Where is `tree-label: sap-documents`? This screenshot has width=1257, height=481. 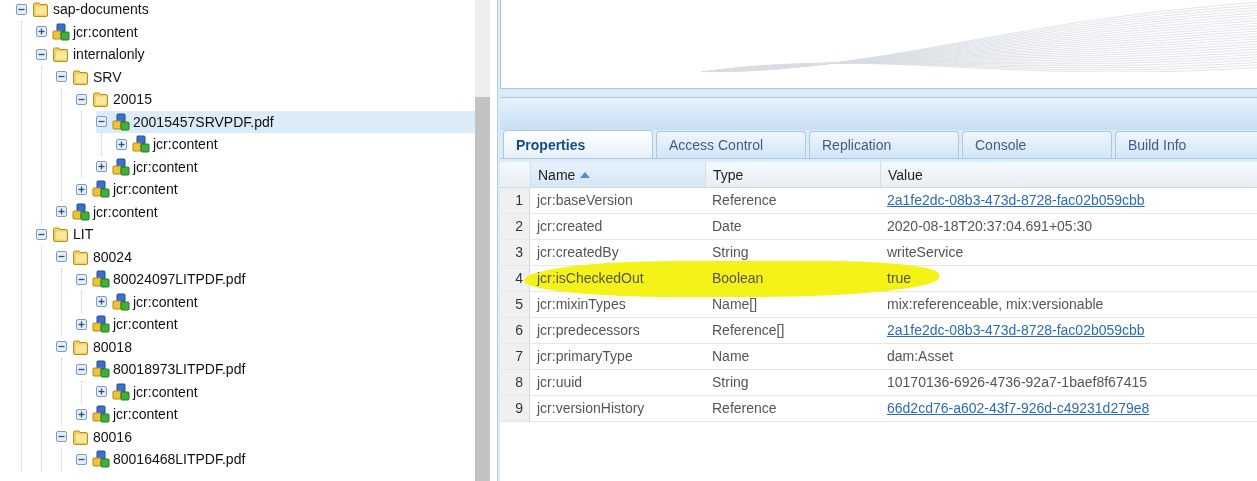 tree-label: sap-documents is located at coordinates (101, 9).